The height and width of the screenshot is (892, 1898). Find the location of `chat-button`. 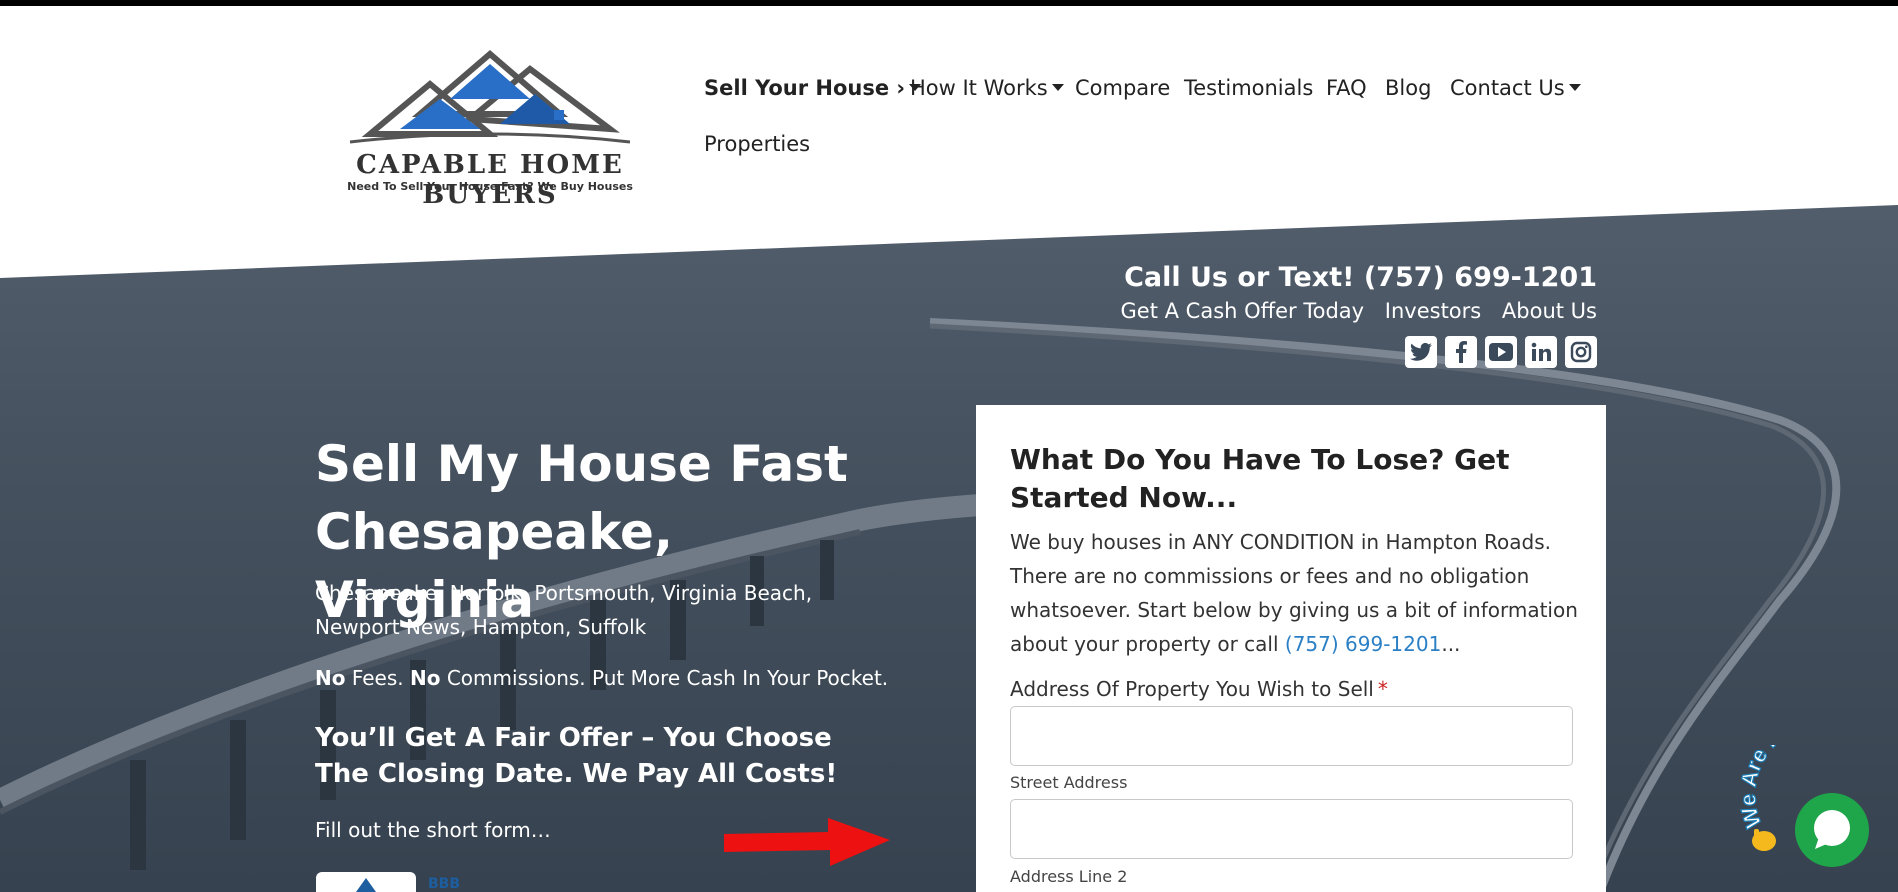

chat-button is located at coordinates (1832, 830).